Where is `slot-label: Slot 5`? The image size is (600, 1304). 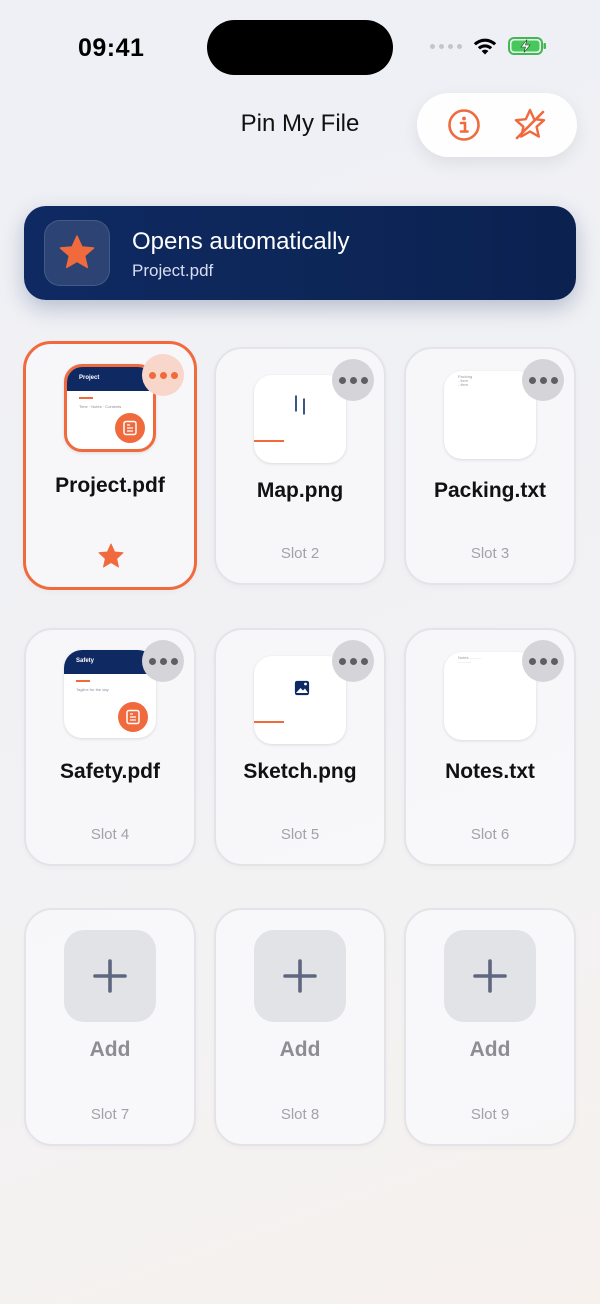
slot-label: Slot 5 is located at coordinates (300, 834).